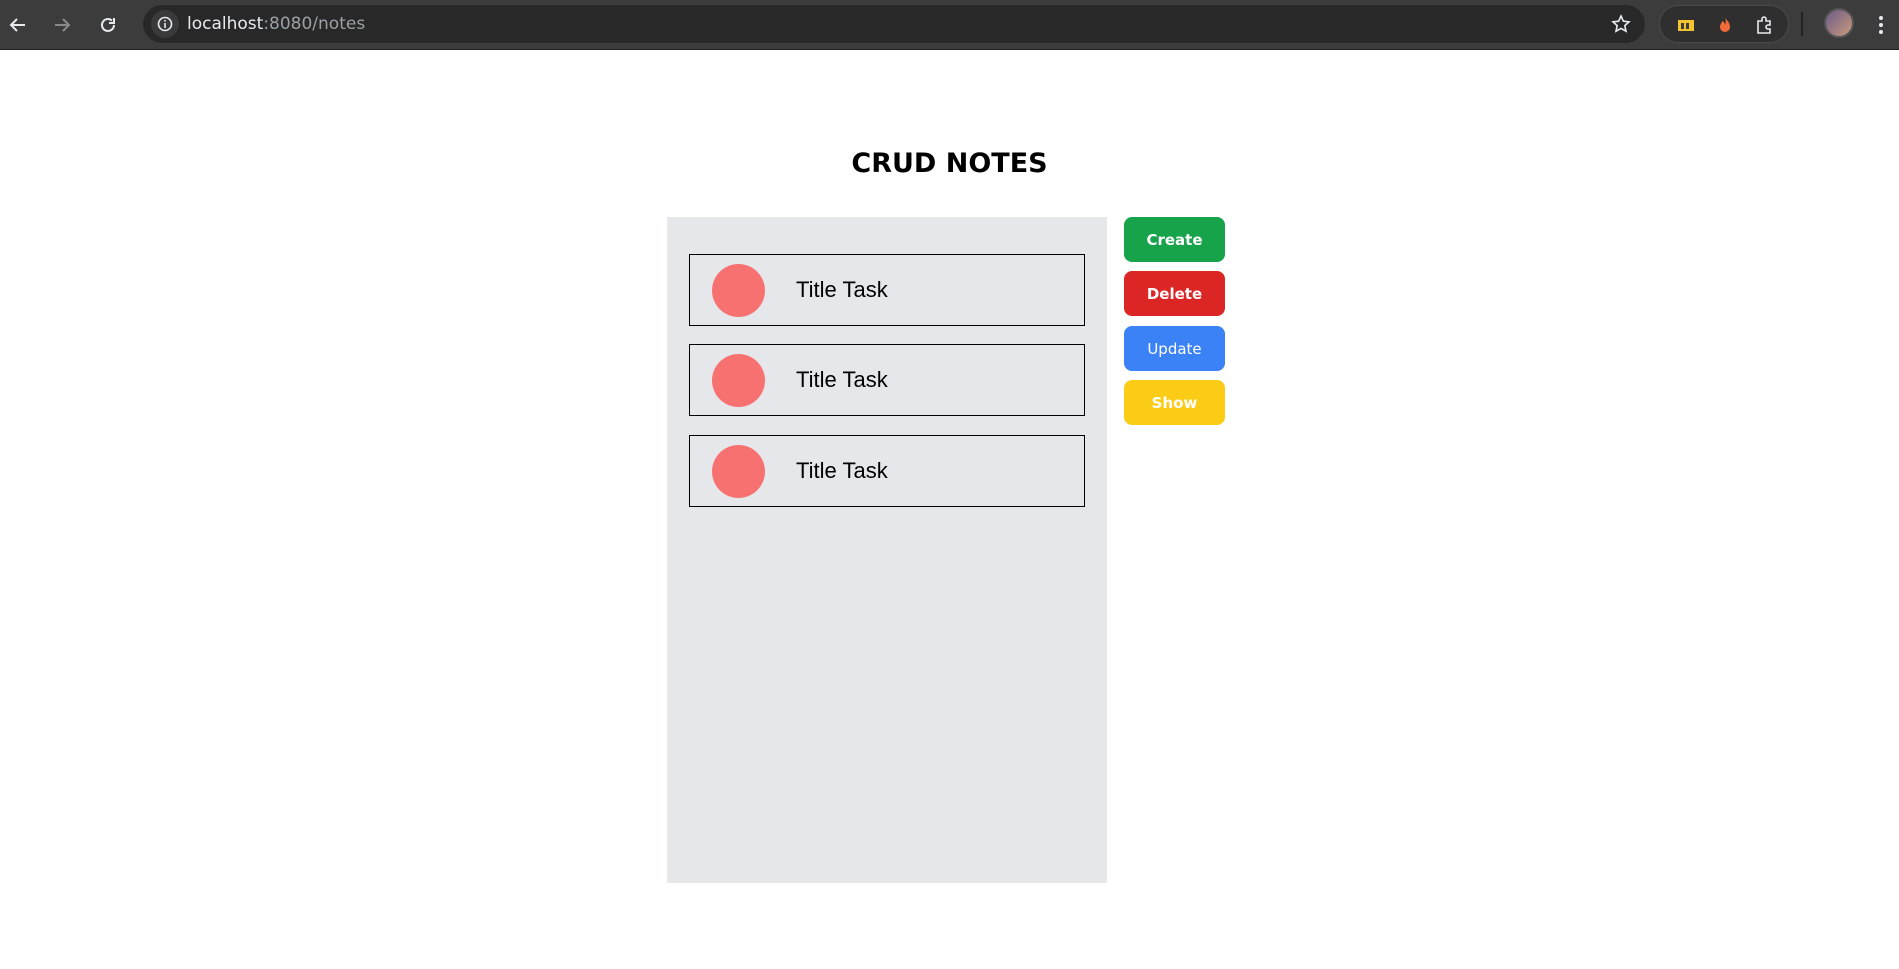  I want to click on url-path: :8080/notes, so click(314, 24).